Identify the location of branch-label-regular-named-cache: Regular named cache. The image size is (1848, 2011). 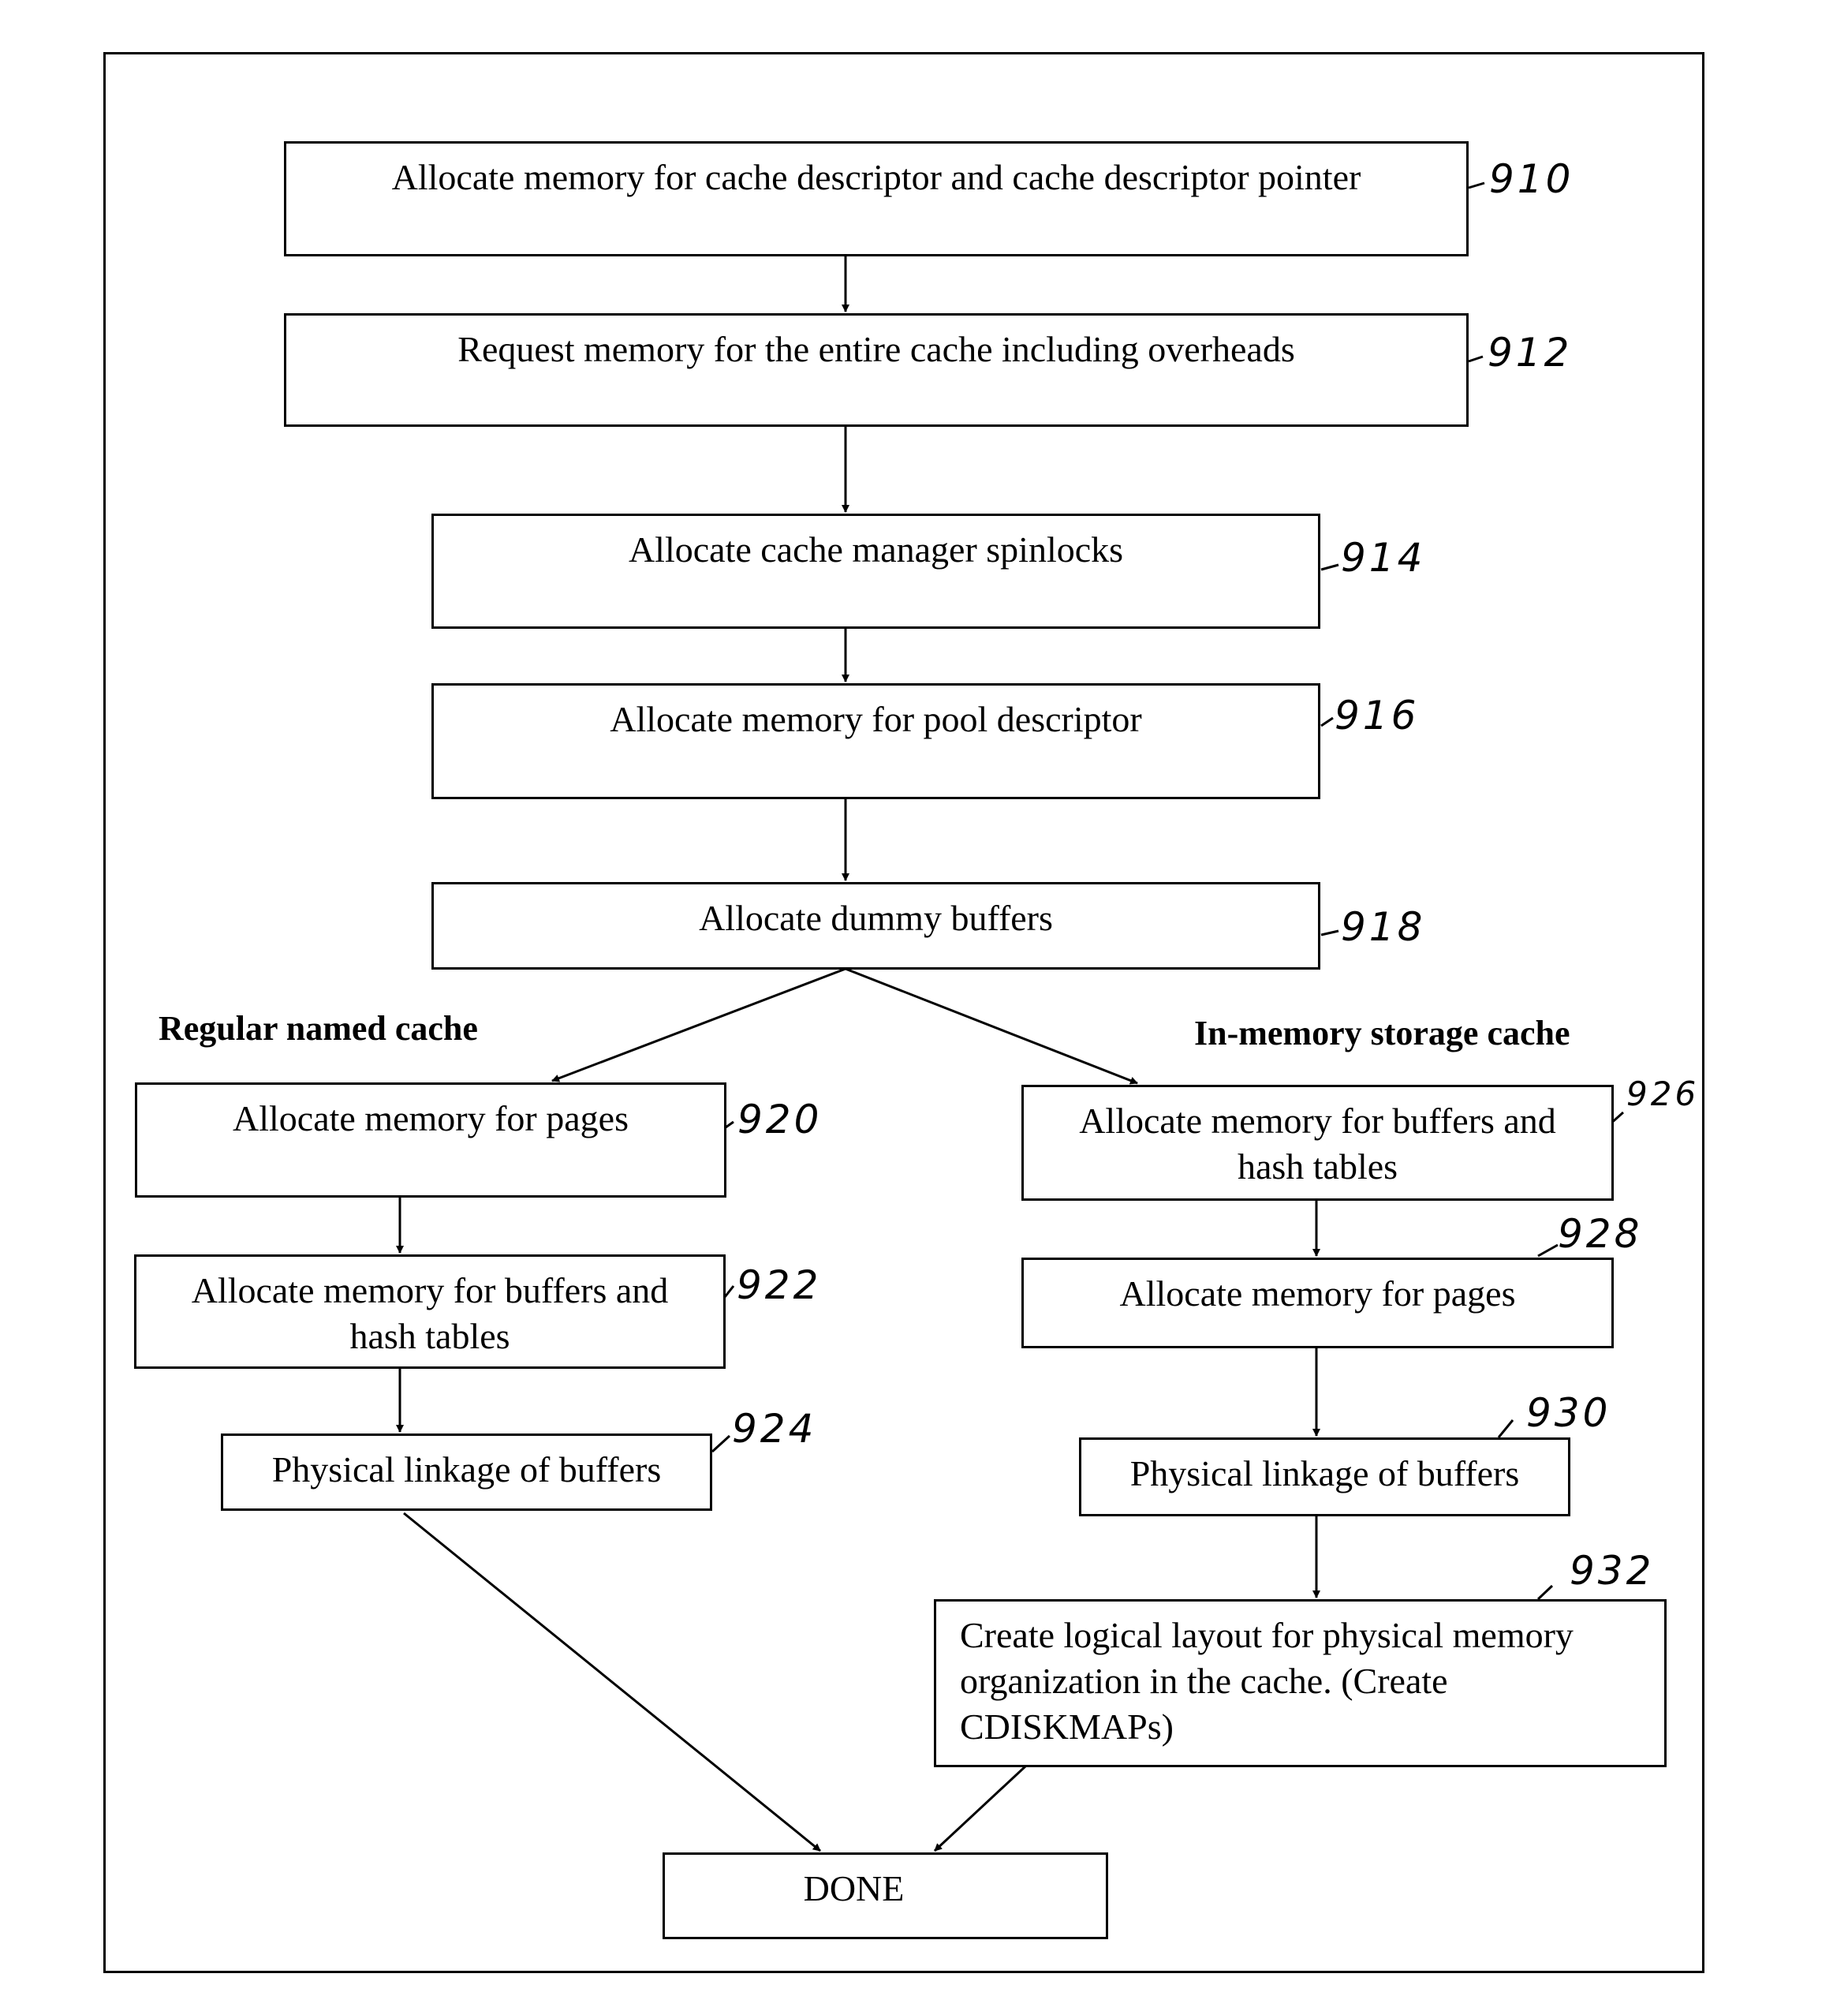
(318, 1028).